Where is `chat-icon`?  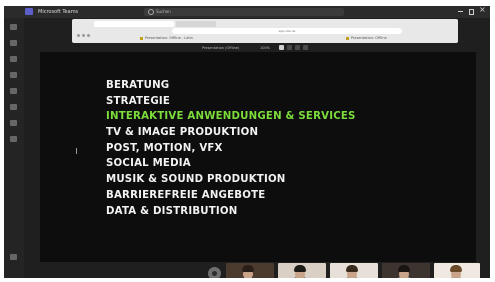 chat-icon is located at coordinates (13, 43).